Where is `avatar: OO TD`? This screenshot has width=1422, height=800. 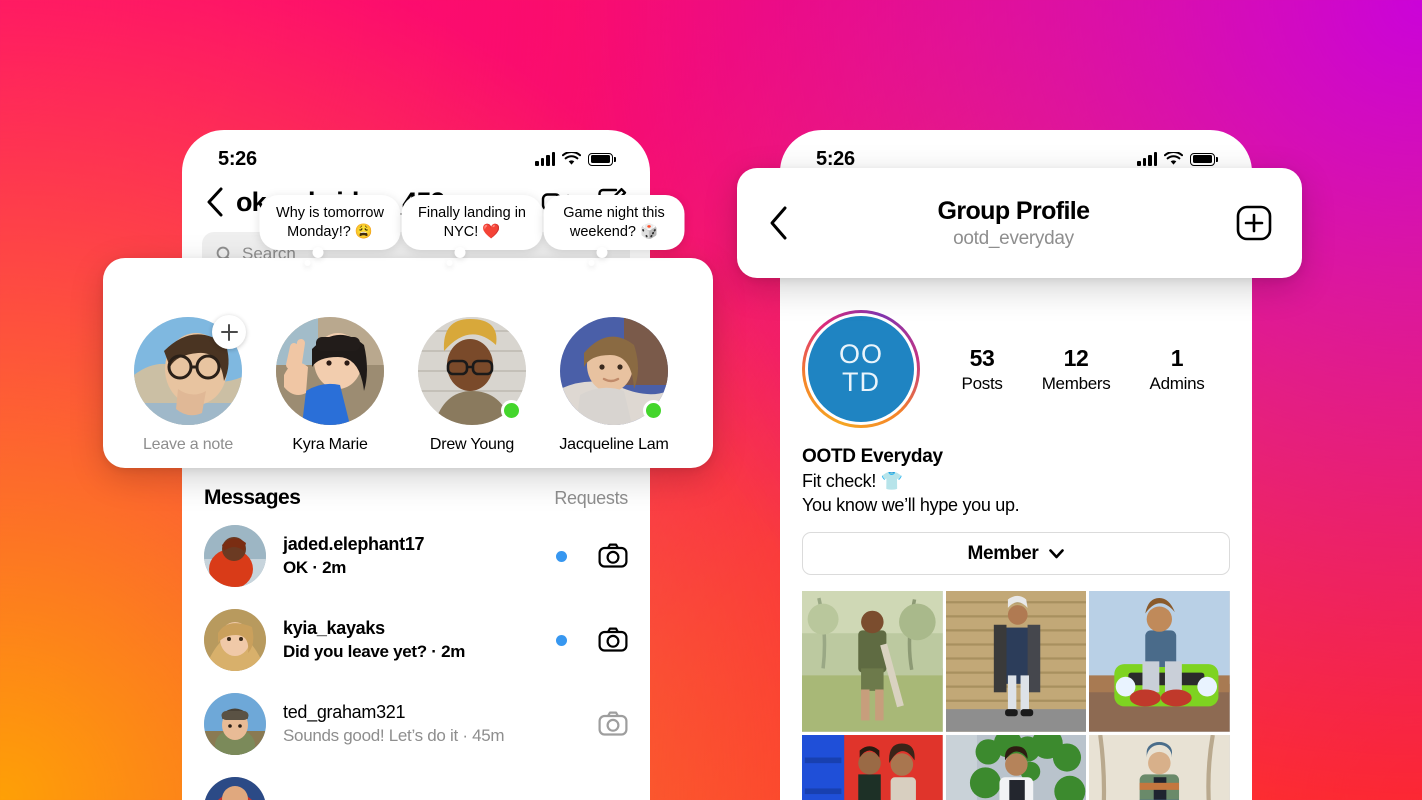 avatar: OO TD is located at coordinates (861, 369).